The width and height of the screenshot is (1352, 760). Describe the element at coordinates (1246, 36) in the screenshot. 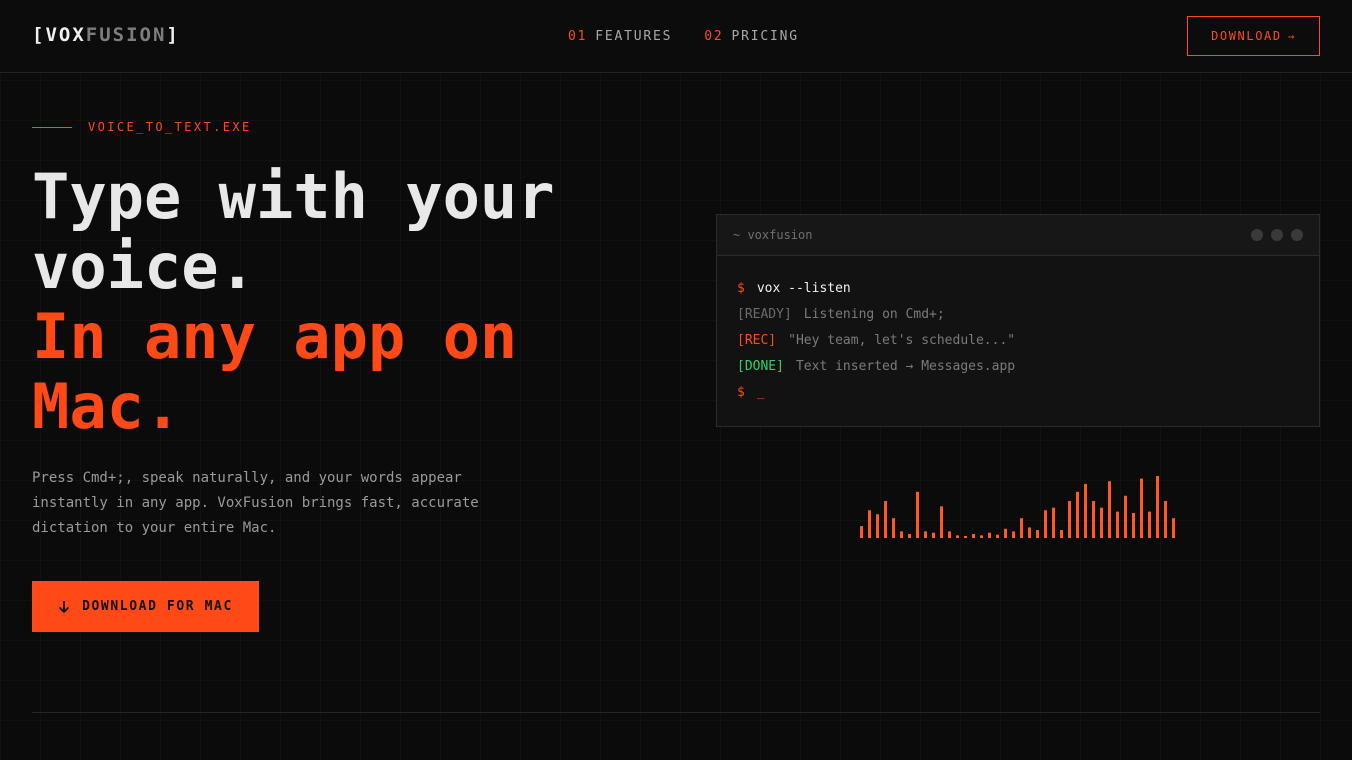

I see `download-label: DOWNLOAD` at that location.